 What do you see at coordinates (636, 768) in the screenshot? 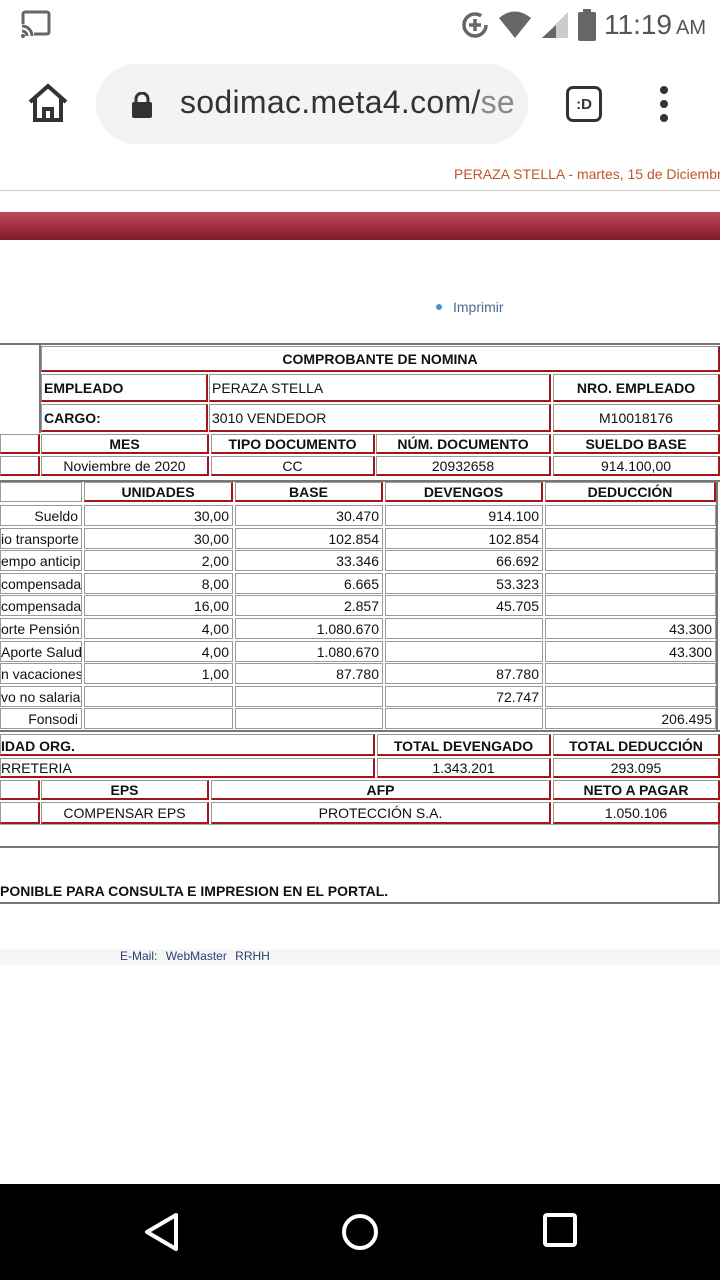
I see `total-deduccion-value: 293.095` at bounding box center [636, 768].